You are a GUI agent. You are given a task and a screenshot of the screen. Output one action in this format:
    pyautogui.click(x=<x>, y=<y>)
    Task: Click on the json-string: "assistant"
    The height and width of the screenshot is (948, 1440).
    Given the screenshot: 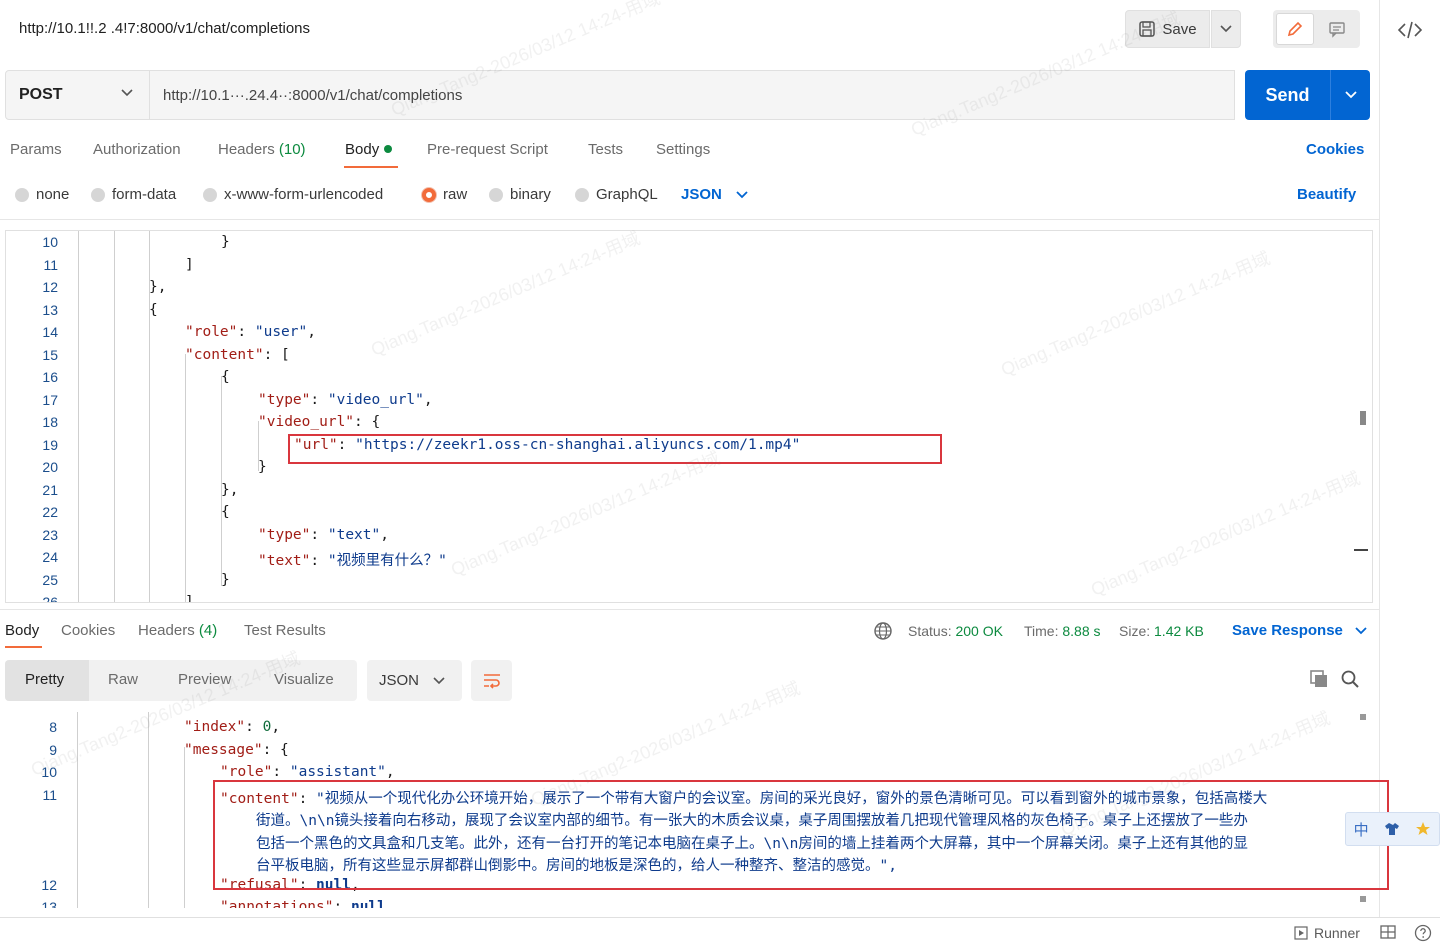 What is the action you would take?
    pyautogui.click(x=337, y=772)
    